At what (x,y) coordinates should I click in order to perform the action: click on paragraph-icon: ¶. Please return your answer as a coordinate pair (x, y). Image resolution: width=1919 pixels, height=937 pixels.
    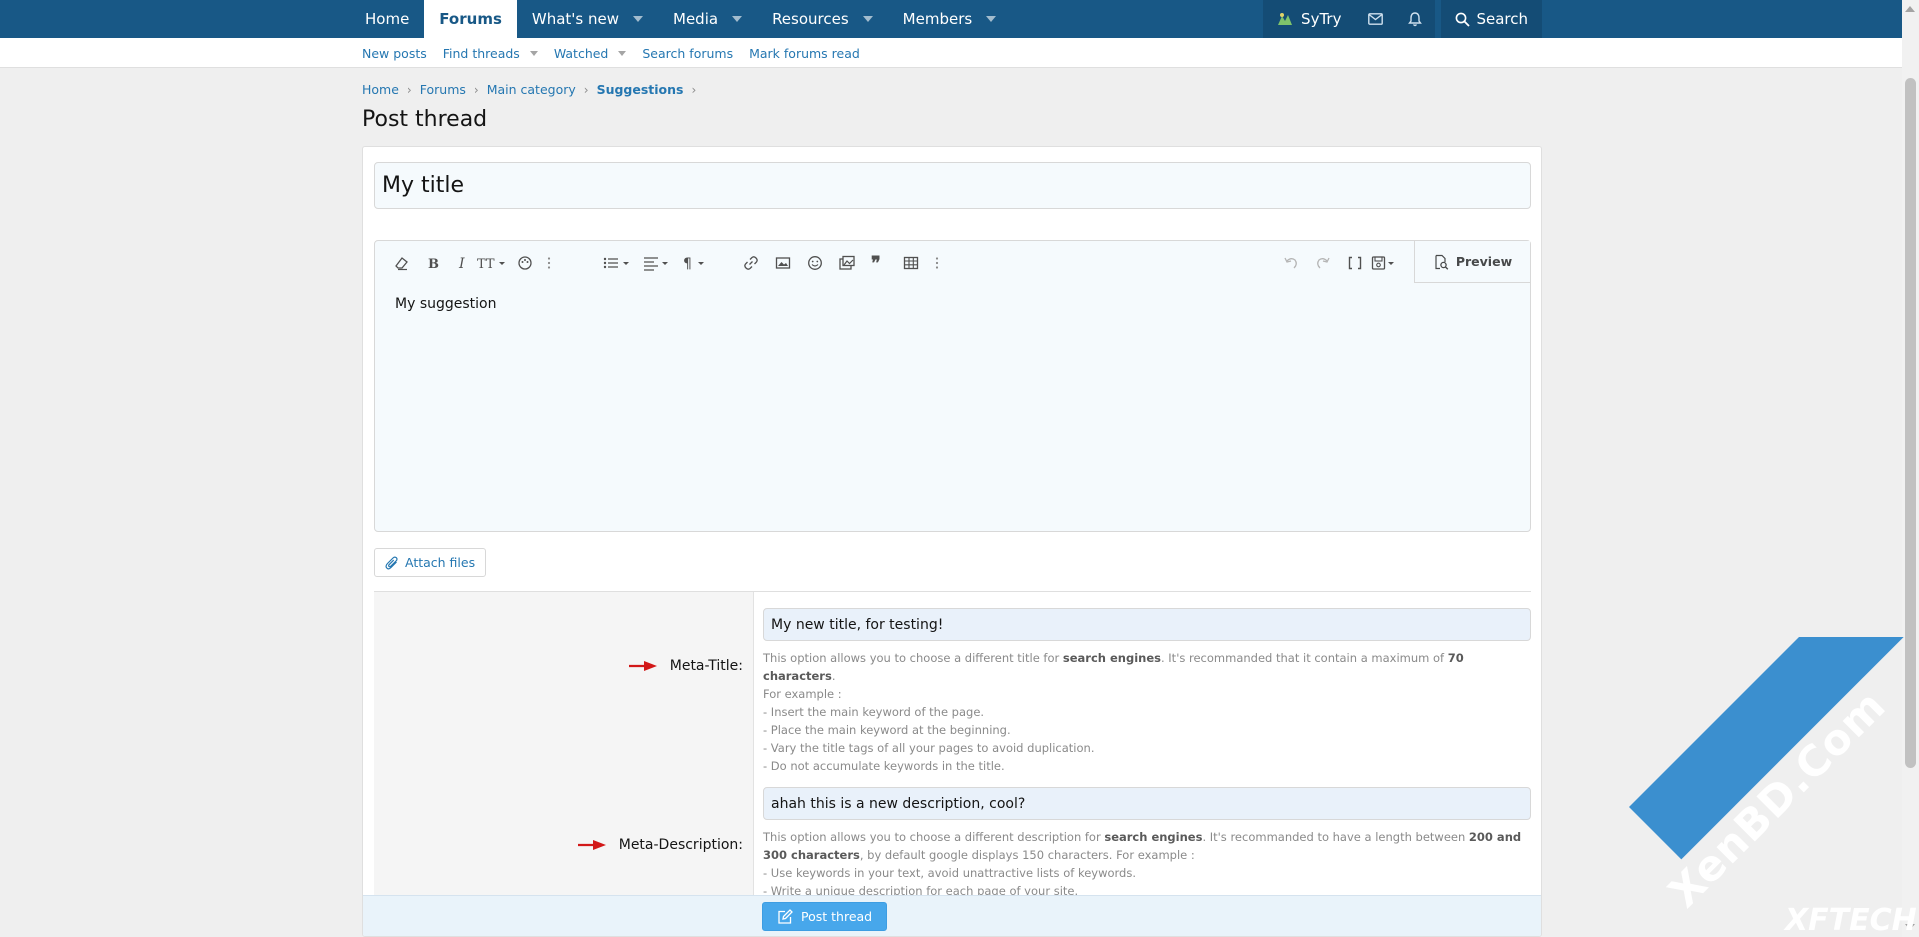
    Looking at the image, I should click on (698, 263).